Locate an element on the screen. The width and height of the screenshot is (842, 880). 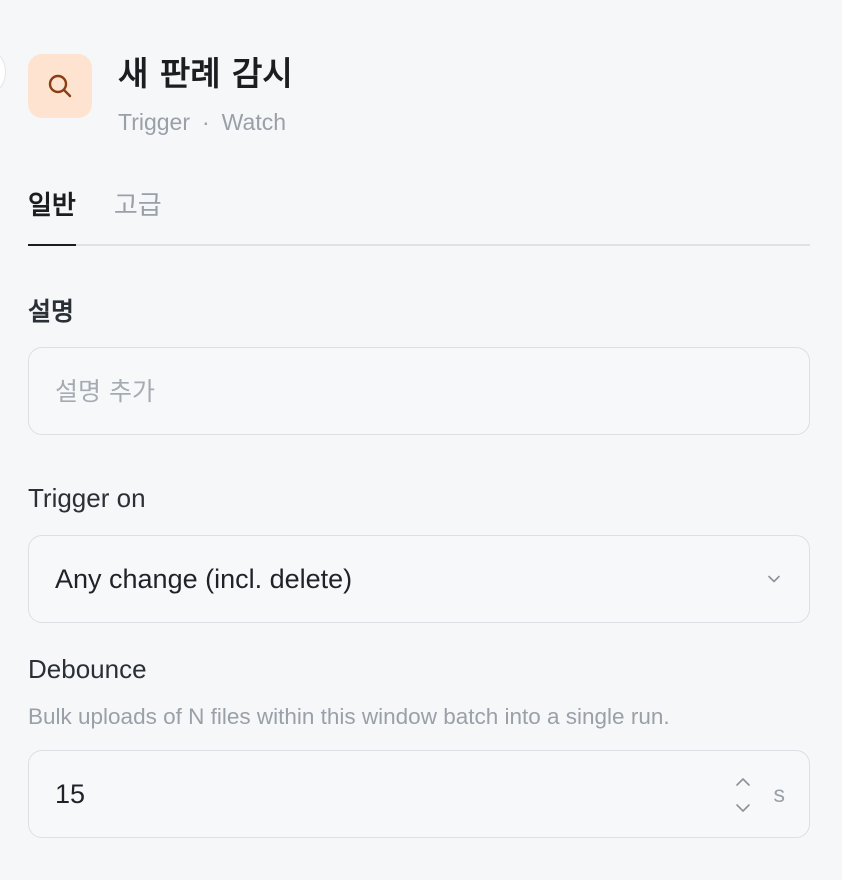
debounce-field: 15 s is located at coordinates (419, 794).